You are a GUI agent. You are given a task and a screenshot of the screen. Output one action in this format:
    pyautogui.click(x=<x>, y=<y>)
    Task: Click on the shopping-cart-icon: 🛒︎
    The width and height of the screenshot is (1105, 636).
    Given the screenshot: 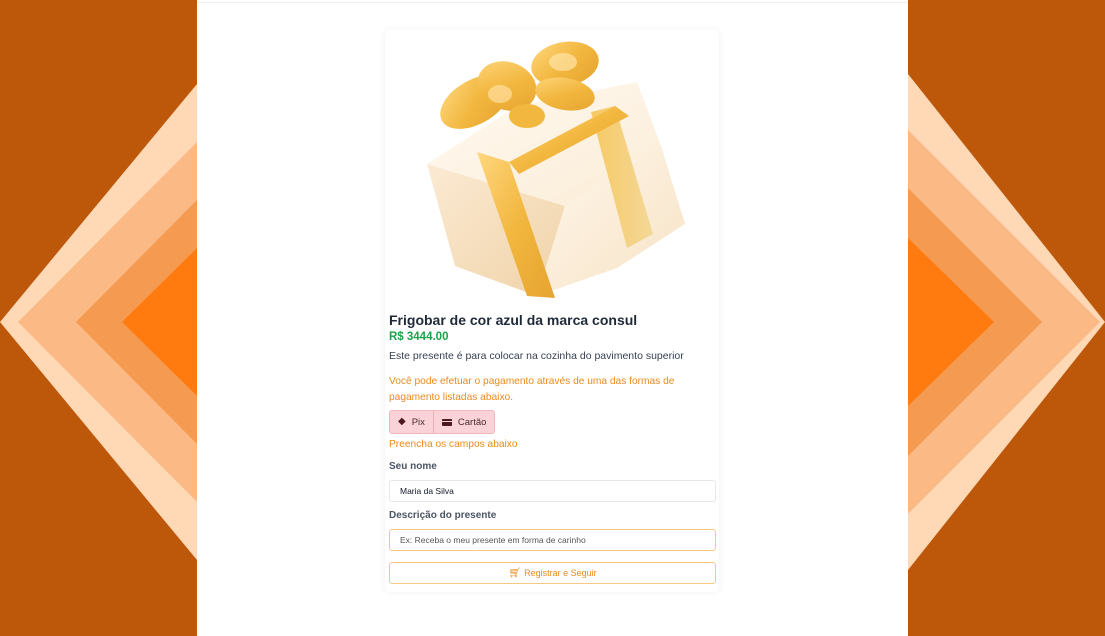 What is the action you would take?
    pyautogui.click(x=515, y=573)
    